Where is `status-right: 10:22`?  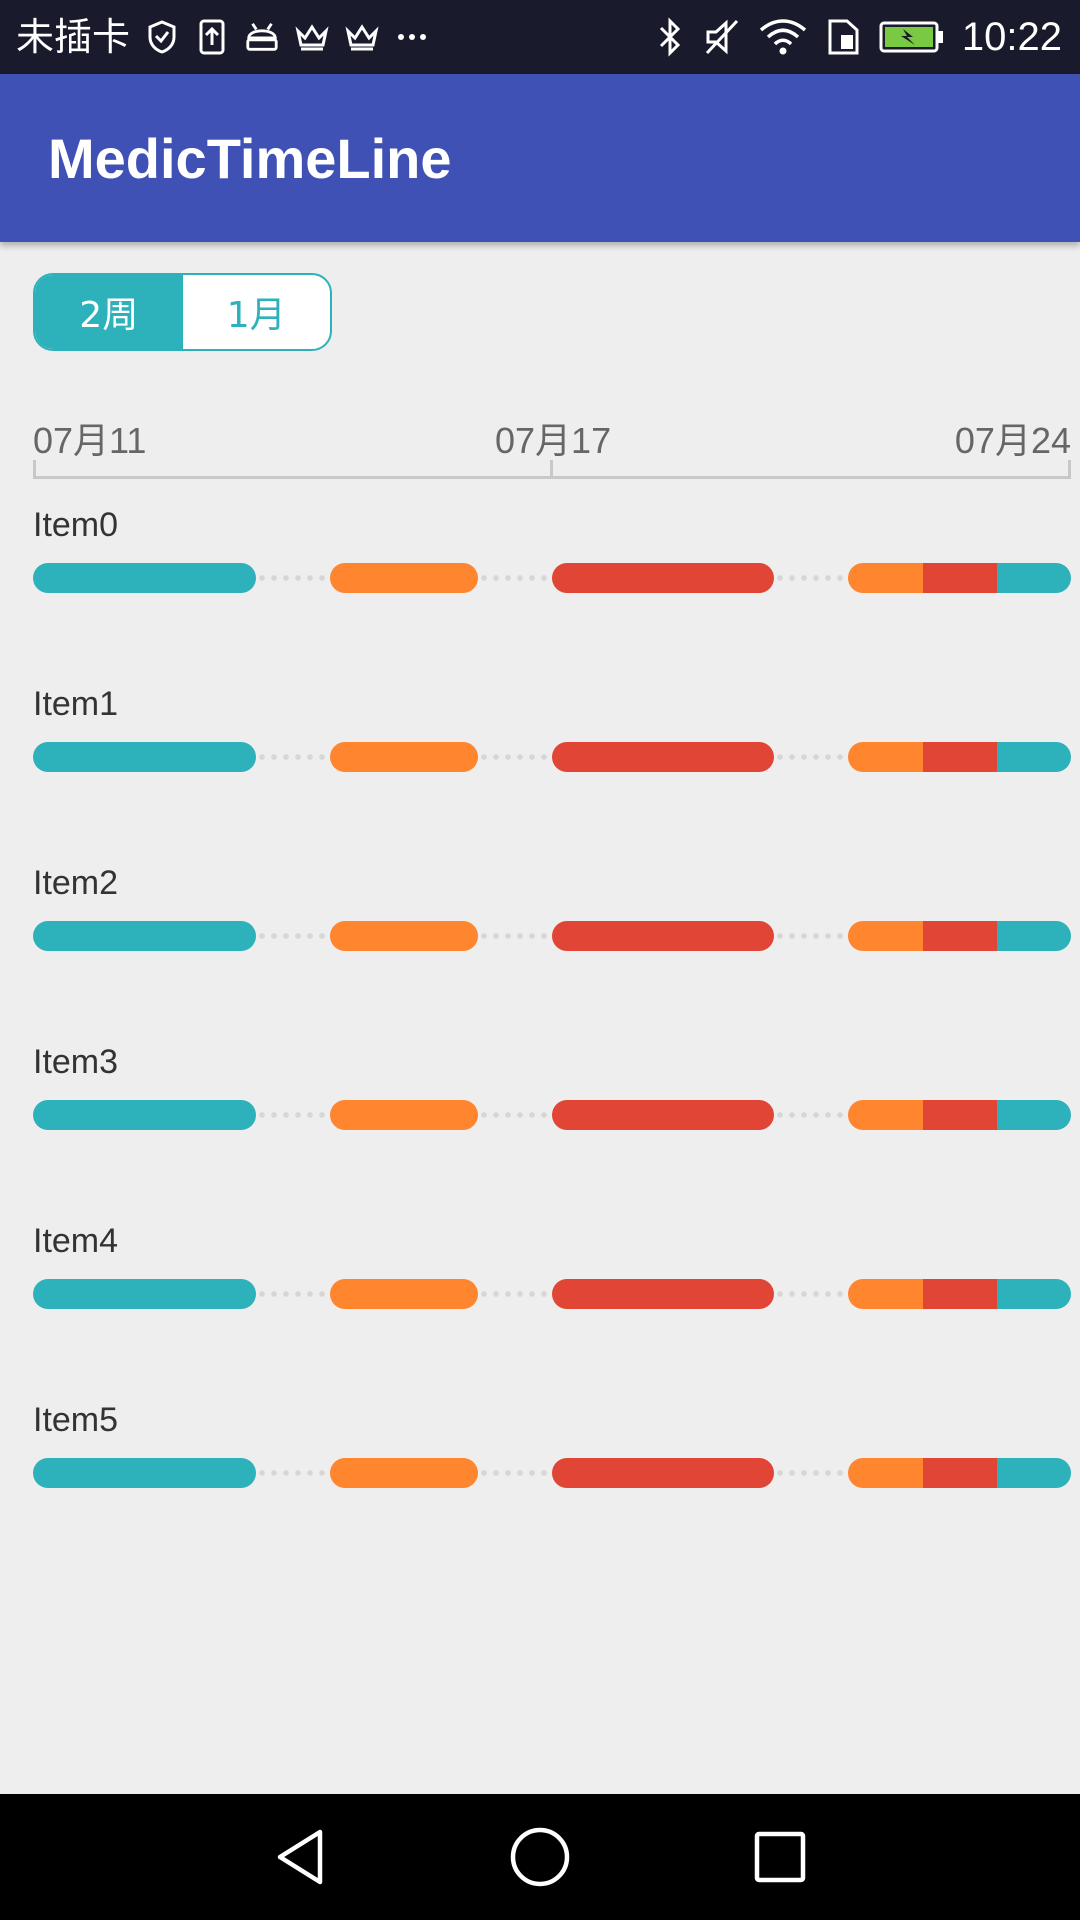 status-right: 10:22 is located at coordinates (857, 37).